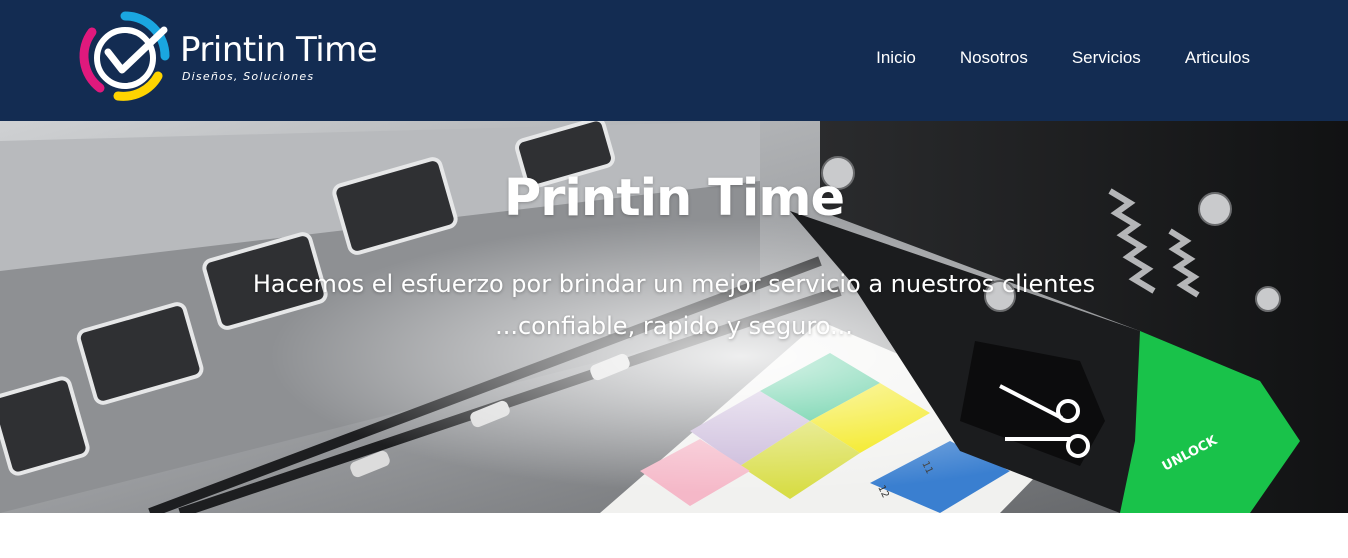  What do you see at coordinates (279, 50) in the screenshot?
I see `logo-title: Printin Time` at bounding box center [279, 50].